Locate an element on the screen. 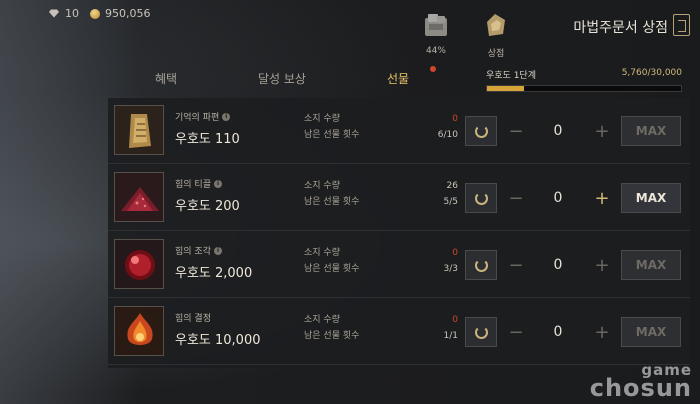 Image resolution: width=700 pixels, height=404 pixels. currency-bar: 10 950,056 is located at coordinates (99, 13).